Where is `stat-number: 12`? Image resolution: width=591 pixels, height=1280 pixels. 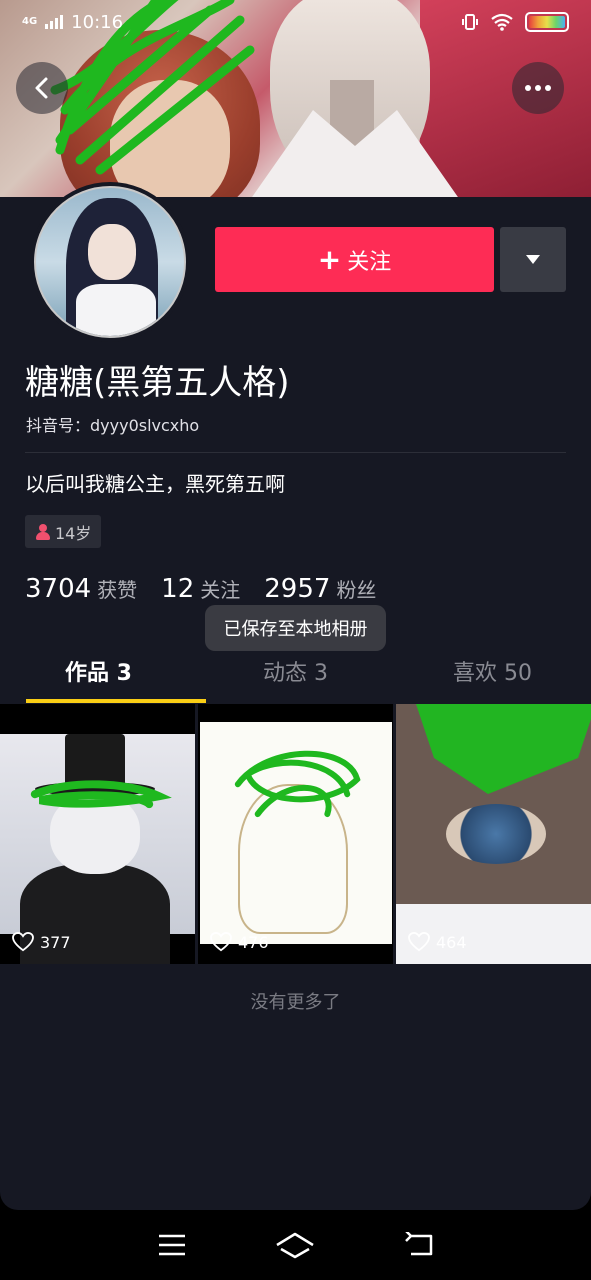 stat-number: 12 is located at coordinates (178, 589).